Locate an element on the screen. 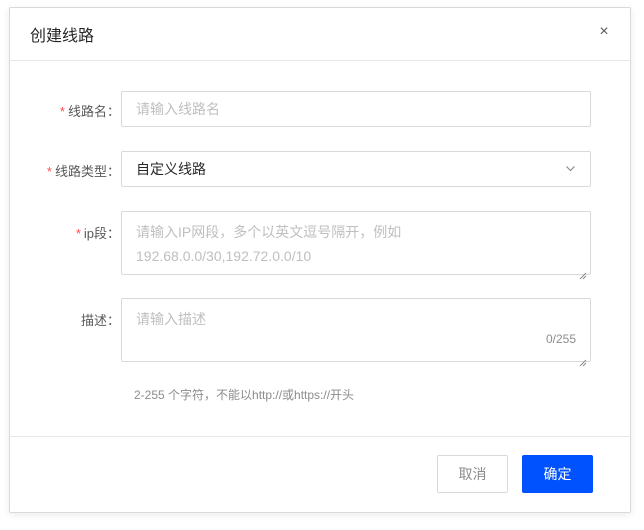 This screenshot has height=530, width=644. confirm-button: 确定 is located at coordinates (557, 474).